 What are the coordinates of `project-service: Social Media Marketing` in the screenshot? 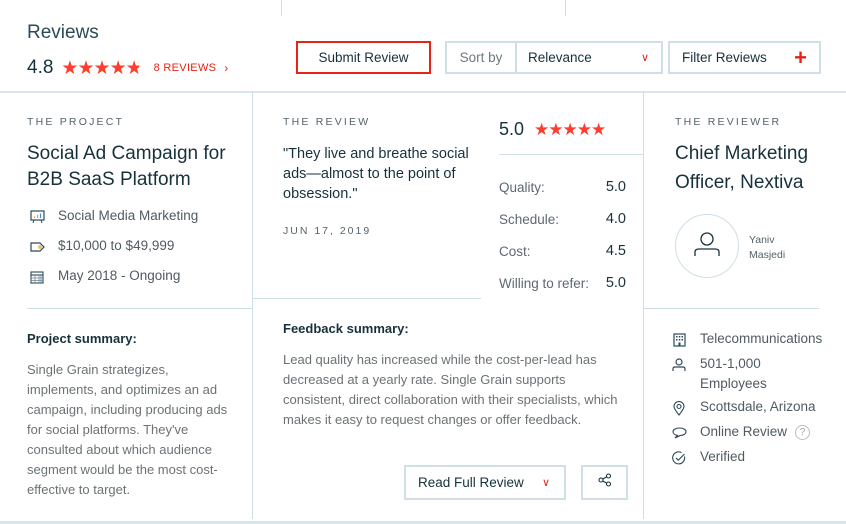 It's located at (113, 223).